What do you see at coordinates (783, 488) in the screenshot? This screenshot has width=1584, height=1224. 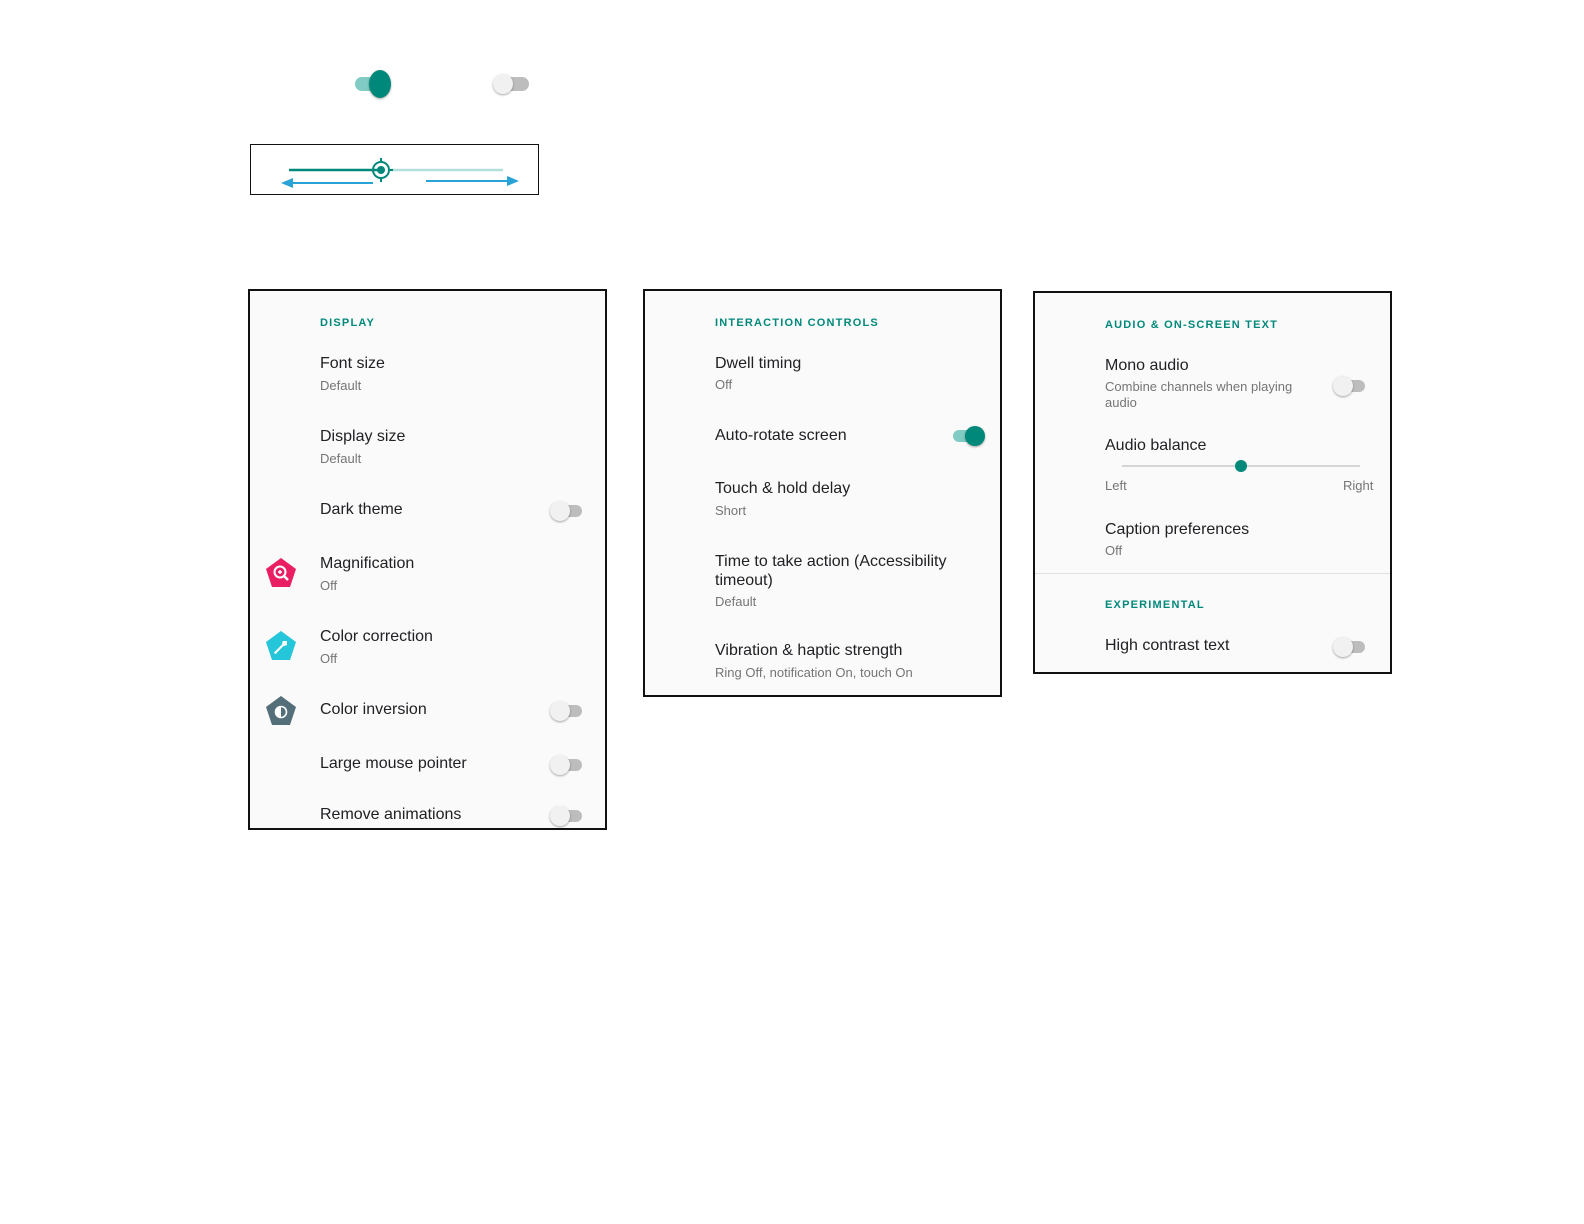 I see `setting-title: Touch & hold delay` at bounding box center [783, 488].